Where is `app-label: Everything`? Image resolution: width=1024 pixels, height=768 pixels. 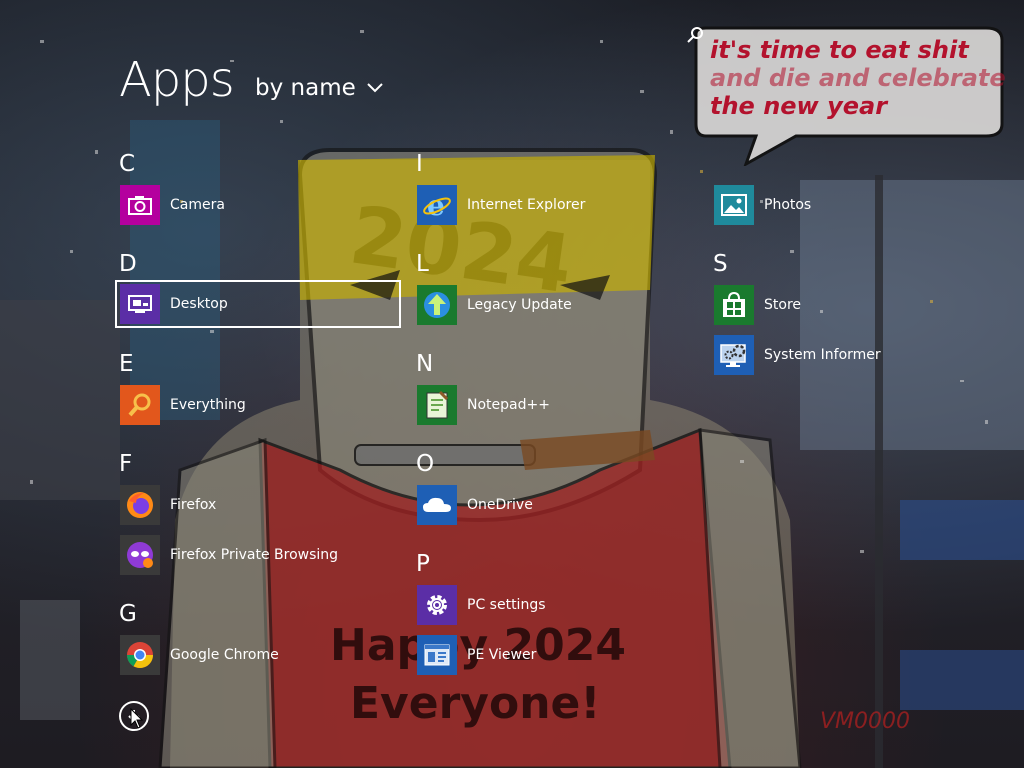 app-label: Everything is located at coordinates (208, 405).